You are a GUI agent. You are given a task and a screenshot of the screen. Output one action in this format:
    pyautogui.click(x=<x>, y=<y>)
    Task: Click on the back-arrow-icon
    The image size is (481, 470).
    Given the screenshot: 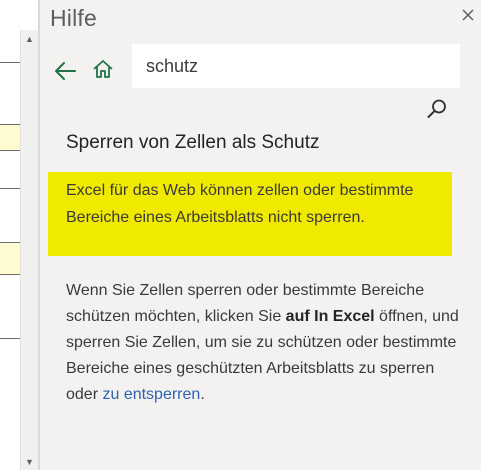 What is the action you would take?
    pyautogui.click(x=65, y=71)
    